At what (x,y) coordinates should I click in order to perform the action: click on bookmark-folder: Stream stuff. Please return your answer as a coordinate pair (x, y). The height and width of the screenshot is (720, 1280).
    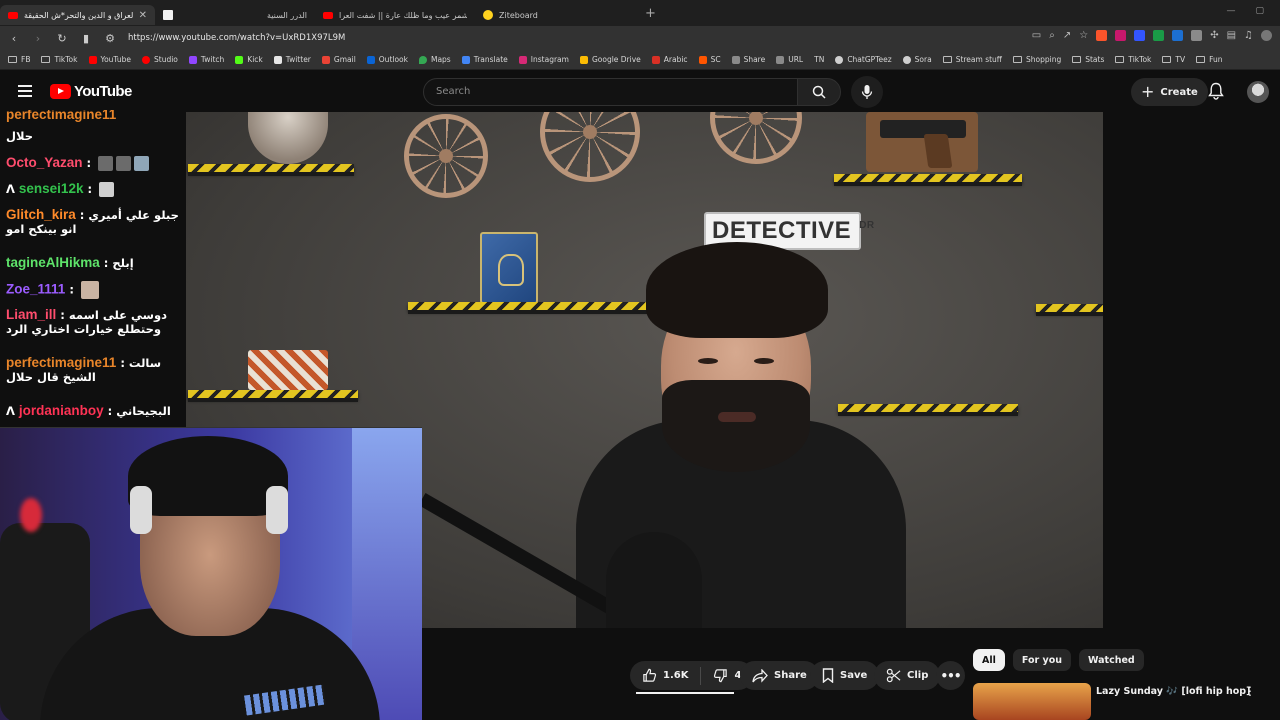
    Looking at the image, I should click on (972, 59).